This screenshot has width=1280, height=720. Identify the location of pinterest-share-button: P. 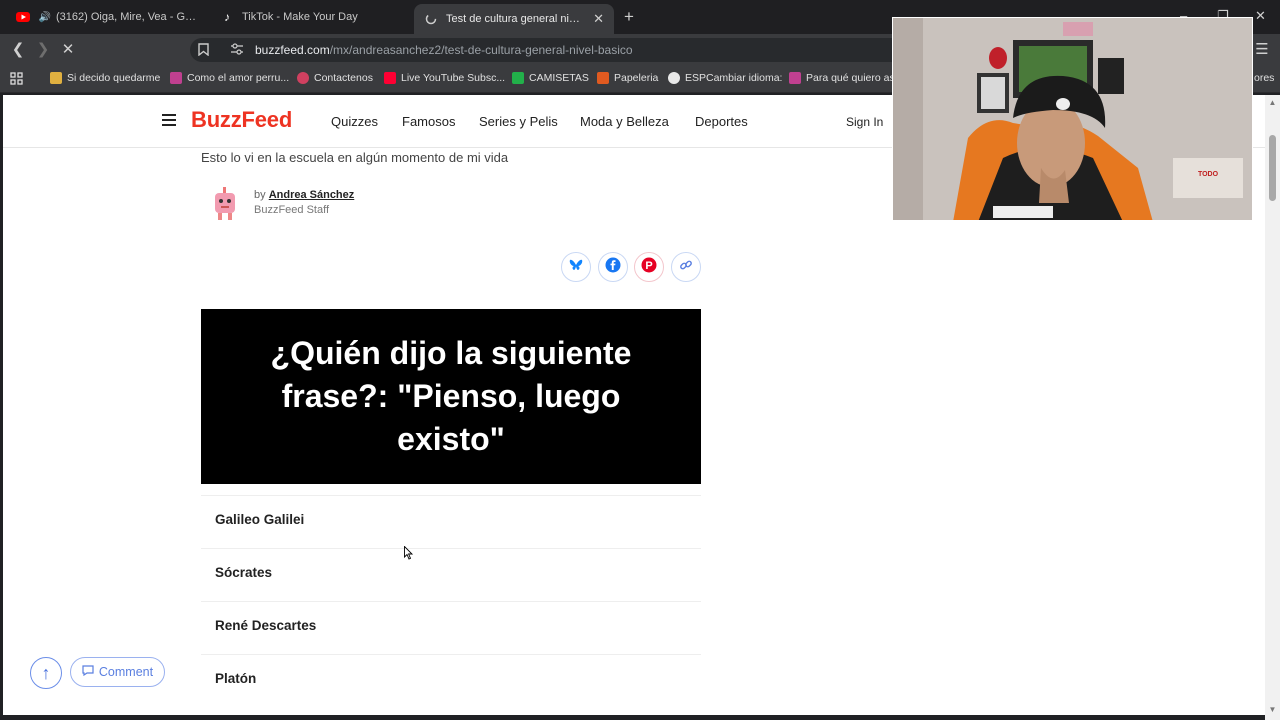
(649, 267).